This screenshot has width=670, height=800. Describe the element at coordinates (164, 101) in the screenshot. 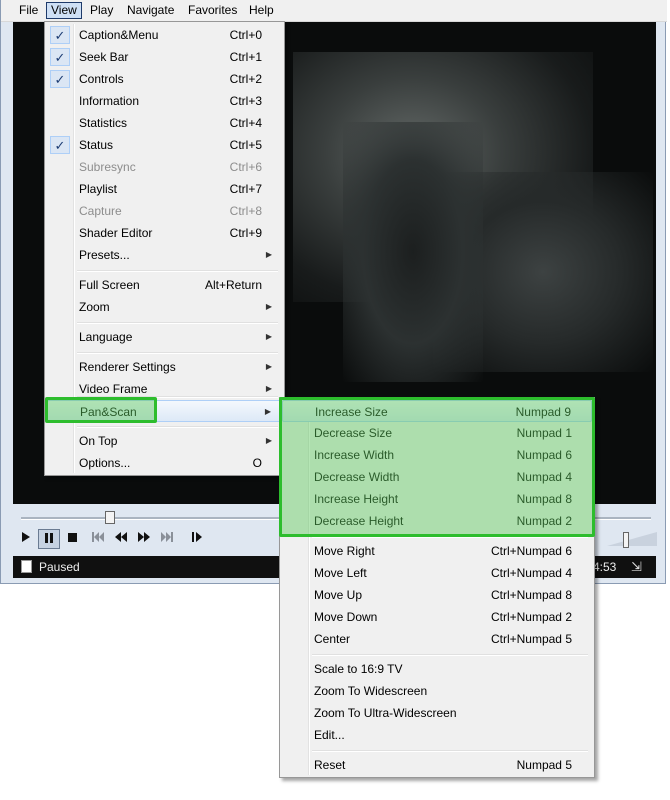

I see `menu-item-information: Information Ctrl+3` at that location.